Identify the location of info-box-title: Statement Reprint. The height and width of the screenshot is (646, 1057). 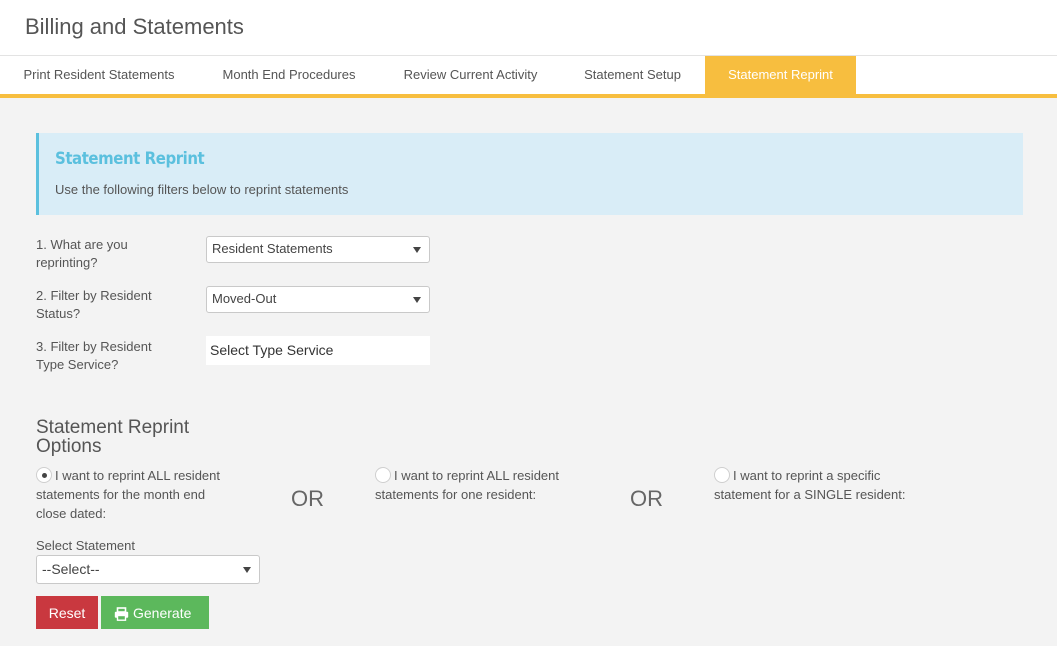
(130, 159).